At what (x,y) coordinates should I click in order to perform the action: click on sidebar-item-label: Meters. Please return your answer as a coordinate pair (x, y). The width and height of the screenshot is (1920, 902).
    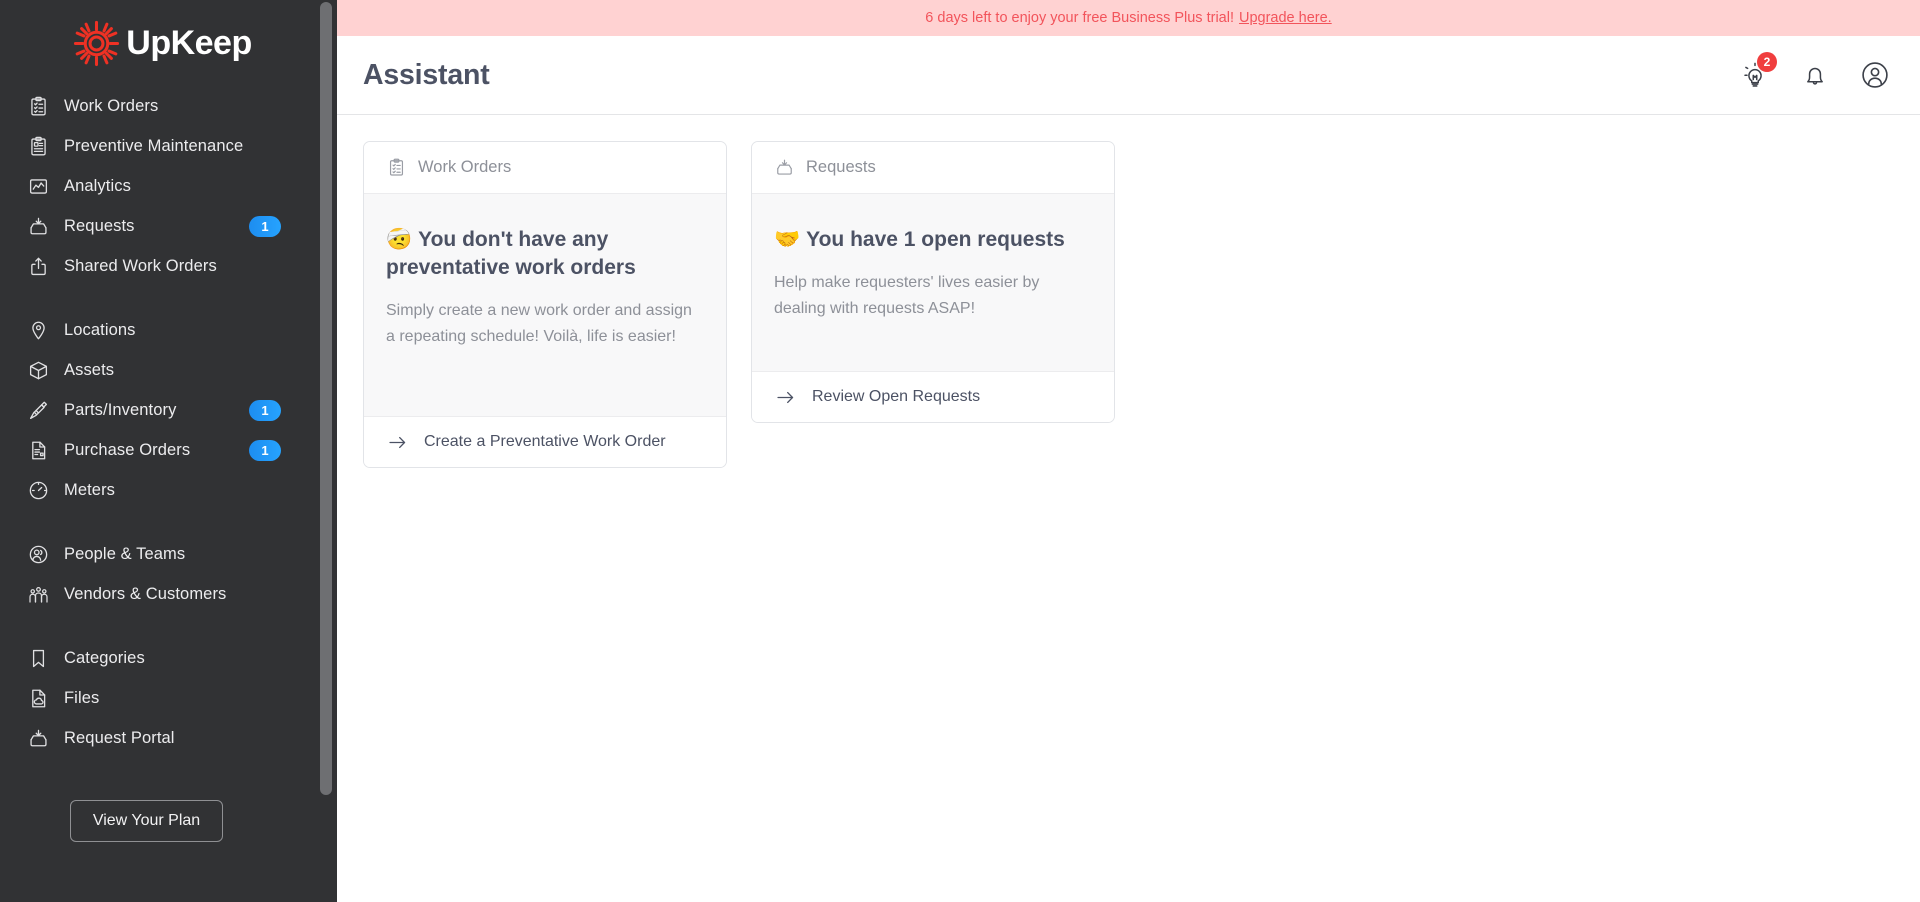
    Looking at the image, I should click on (90, 489).